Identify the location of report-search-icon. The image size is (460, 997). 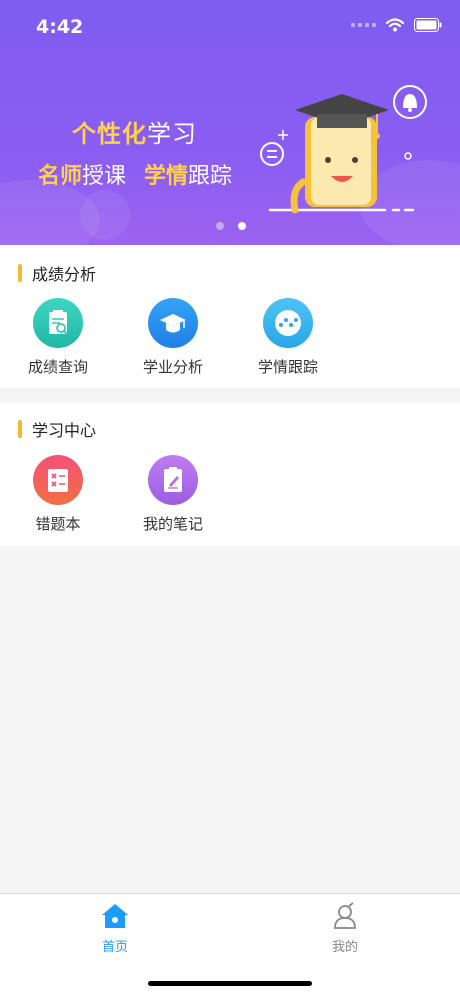
(58, 323).